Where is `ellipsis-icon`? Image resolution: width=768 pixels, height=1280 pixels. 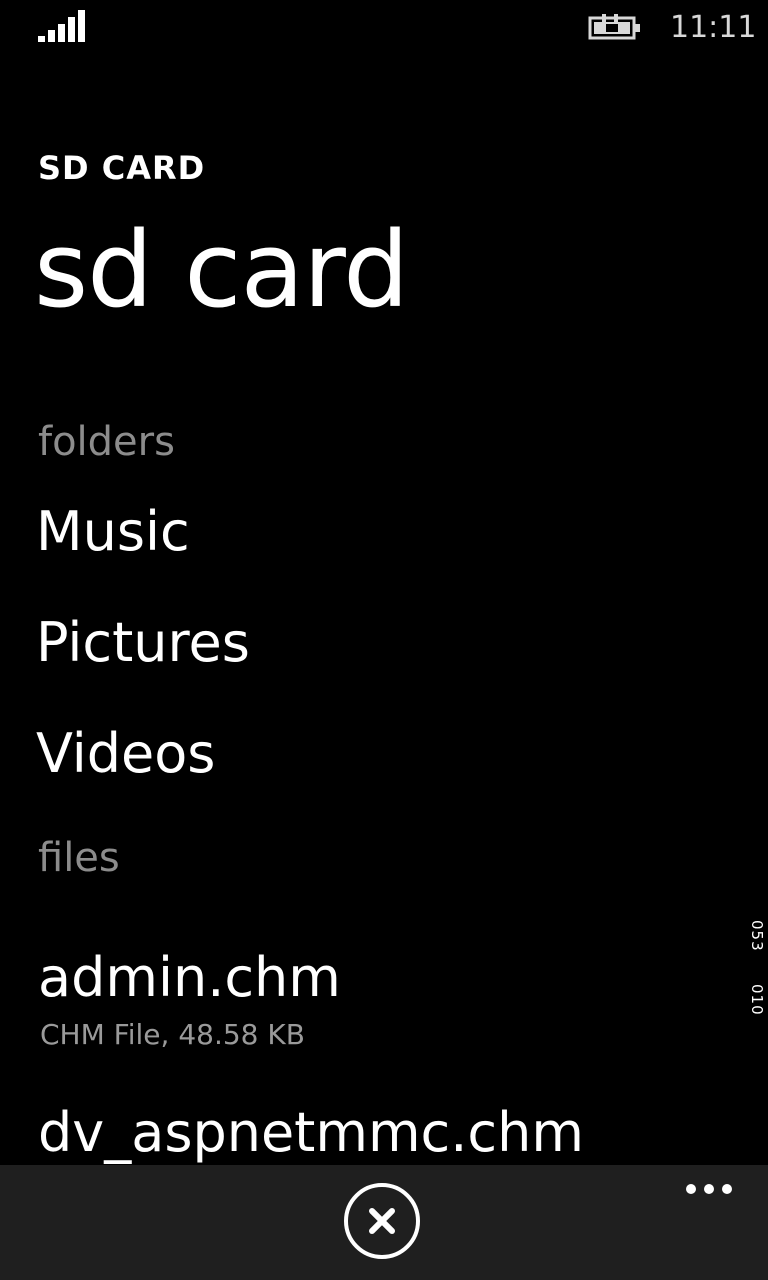 ellipsis-icon is located at coordinates (709, 1189).